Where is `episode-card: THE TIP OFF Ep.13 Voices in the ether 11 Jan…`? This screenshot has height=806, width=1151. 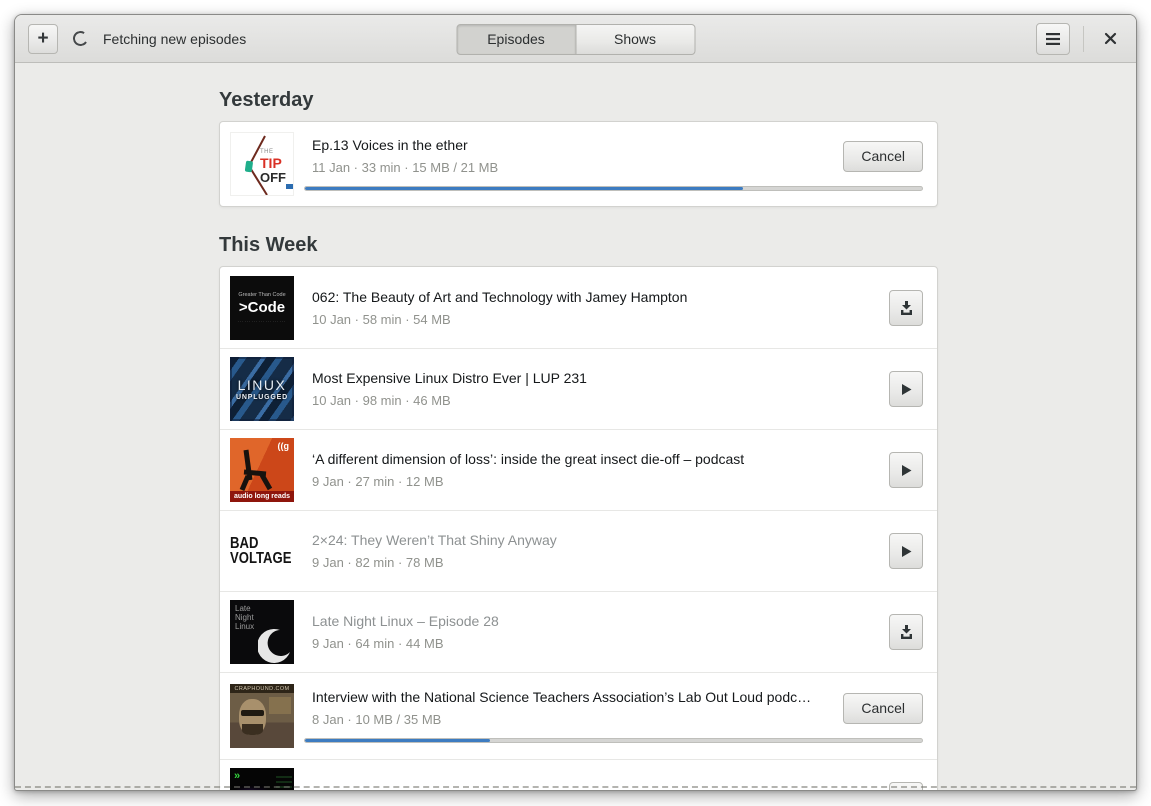
episode-card: THE TIP OFF Ep.13 Voices in the ether 11 Jan… is located at coordinates (578, 164).